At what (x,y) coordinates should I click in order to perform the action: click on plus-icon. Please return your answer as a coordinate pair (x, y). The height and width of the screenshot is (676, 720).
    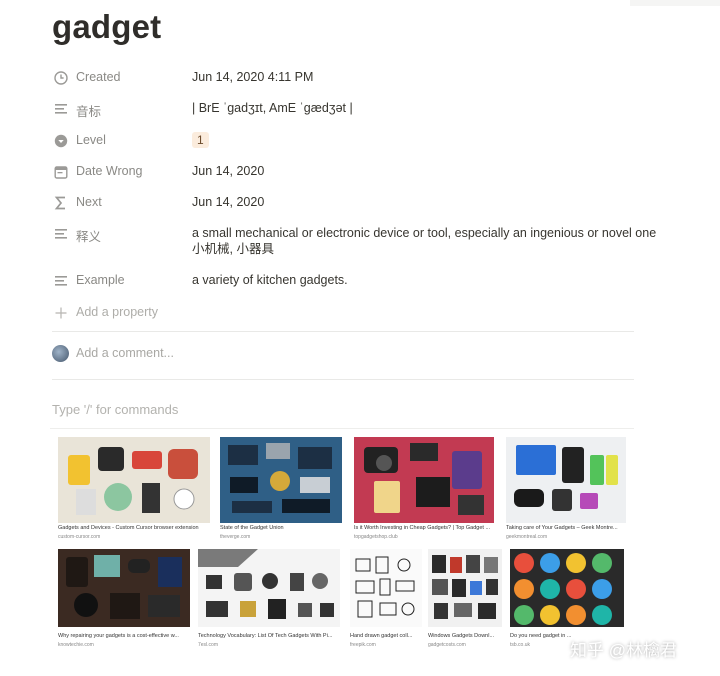
    Looking at the image, I should click on (61, 313).